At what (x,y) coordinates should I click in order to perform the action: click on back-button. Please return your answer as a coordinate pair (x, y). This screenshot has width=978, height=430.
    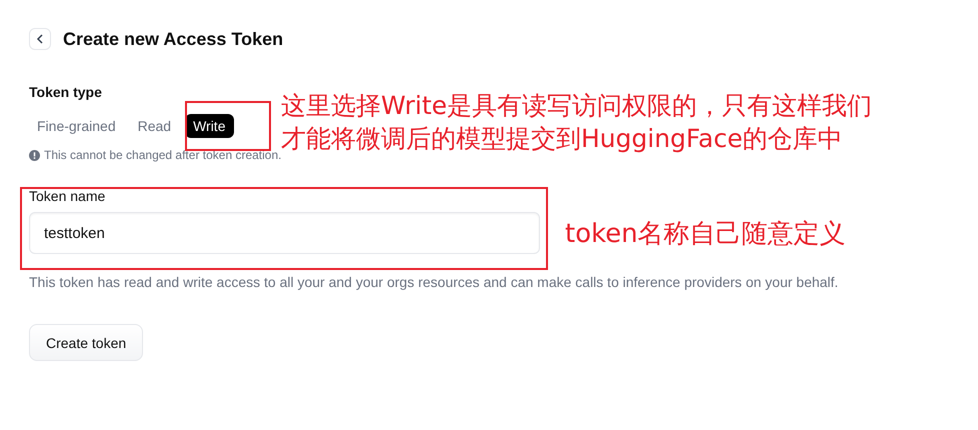
    Looking at the image, I should click on (40, 39).